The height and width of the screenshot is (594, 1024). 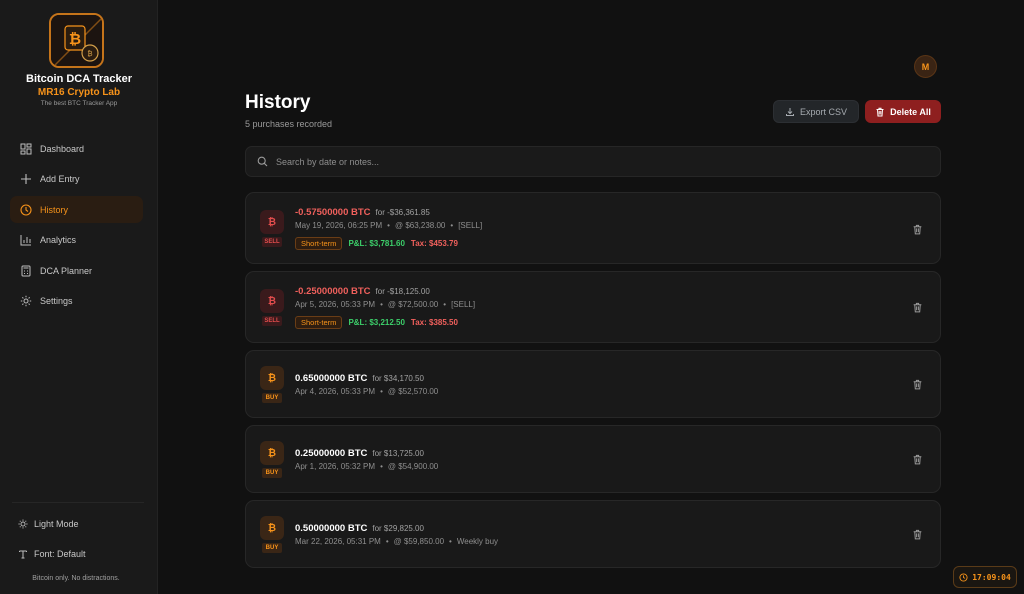 I want to click on sidebar-item-dca-planner: DCA Planner, so click(x=76, y=270).